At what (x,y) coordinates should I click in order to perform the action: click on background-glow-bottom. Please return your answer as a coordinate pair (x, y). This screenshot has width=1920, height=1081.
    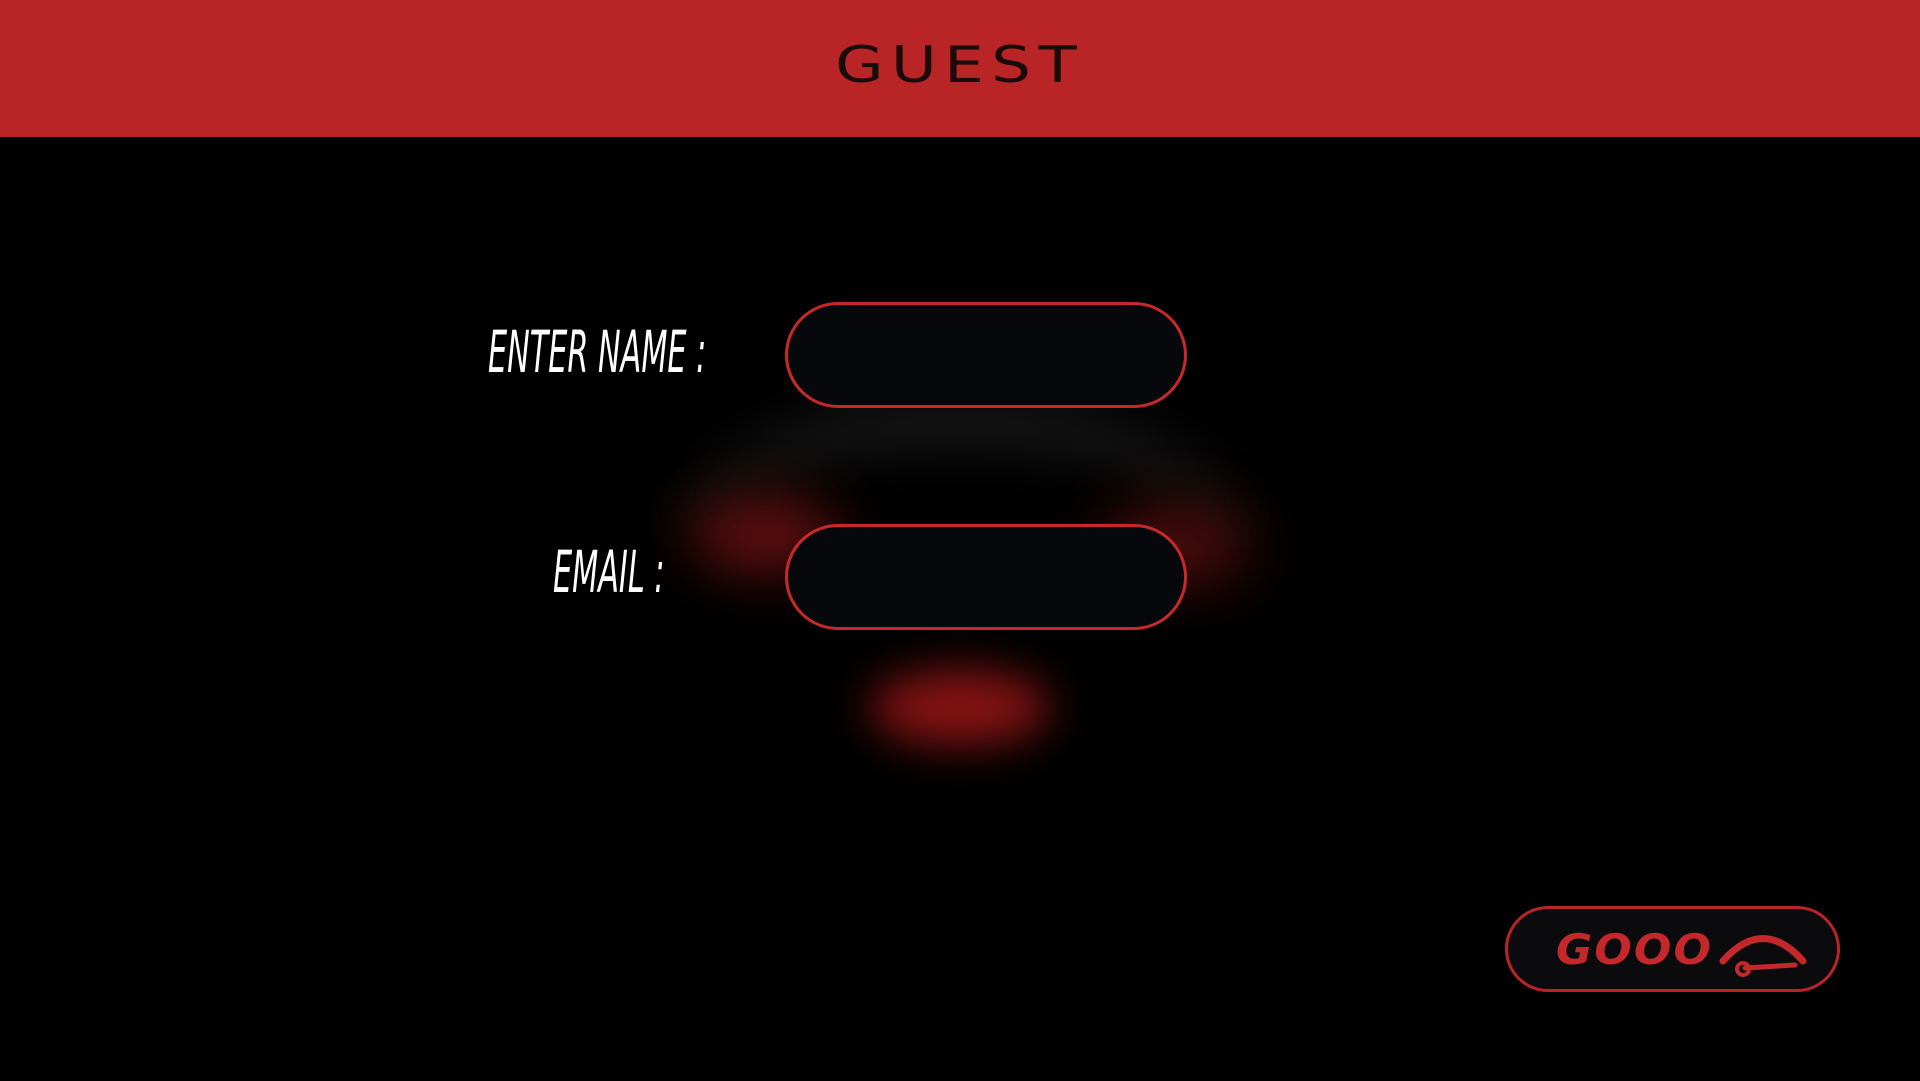
    Looking at the image, I should click on (960, 707).